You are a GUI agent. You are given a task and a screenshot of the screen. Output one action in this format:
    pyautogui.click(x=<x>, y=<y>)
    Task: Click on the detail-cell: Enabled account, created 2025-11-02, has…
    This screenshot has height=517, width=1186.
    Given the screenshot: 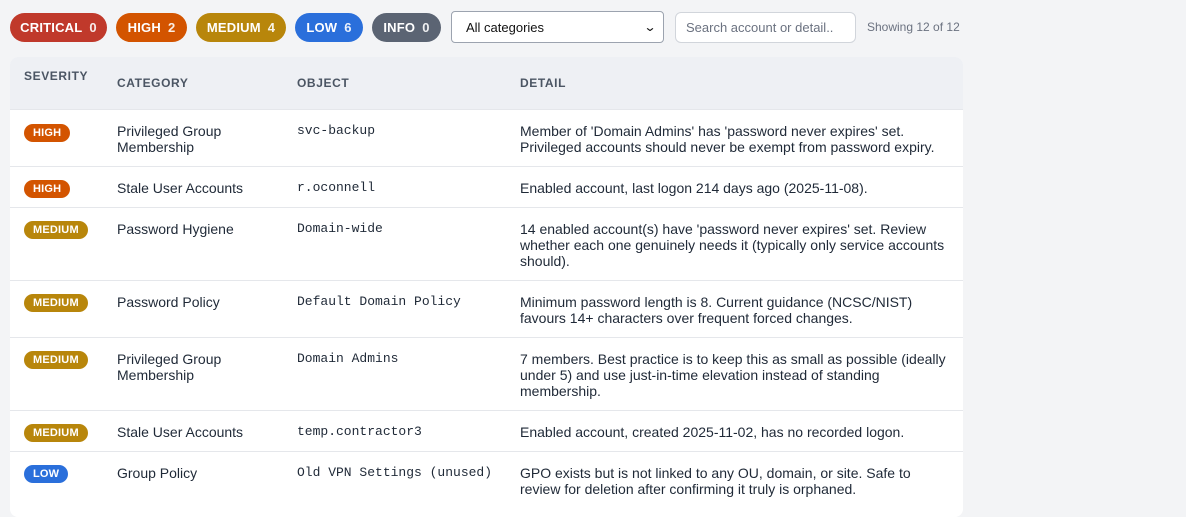 What is the action you would take?
    pyautogui.click(x=712, y=432)
    